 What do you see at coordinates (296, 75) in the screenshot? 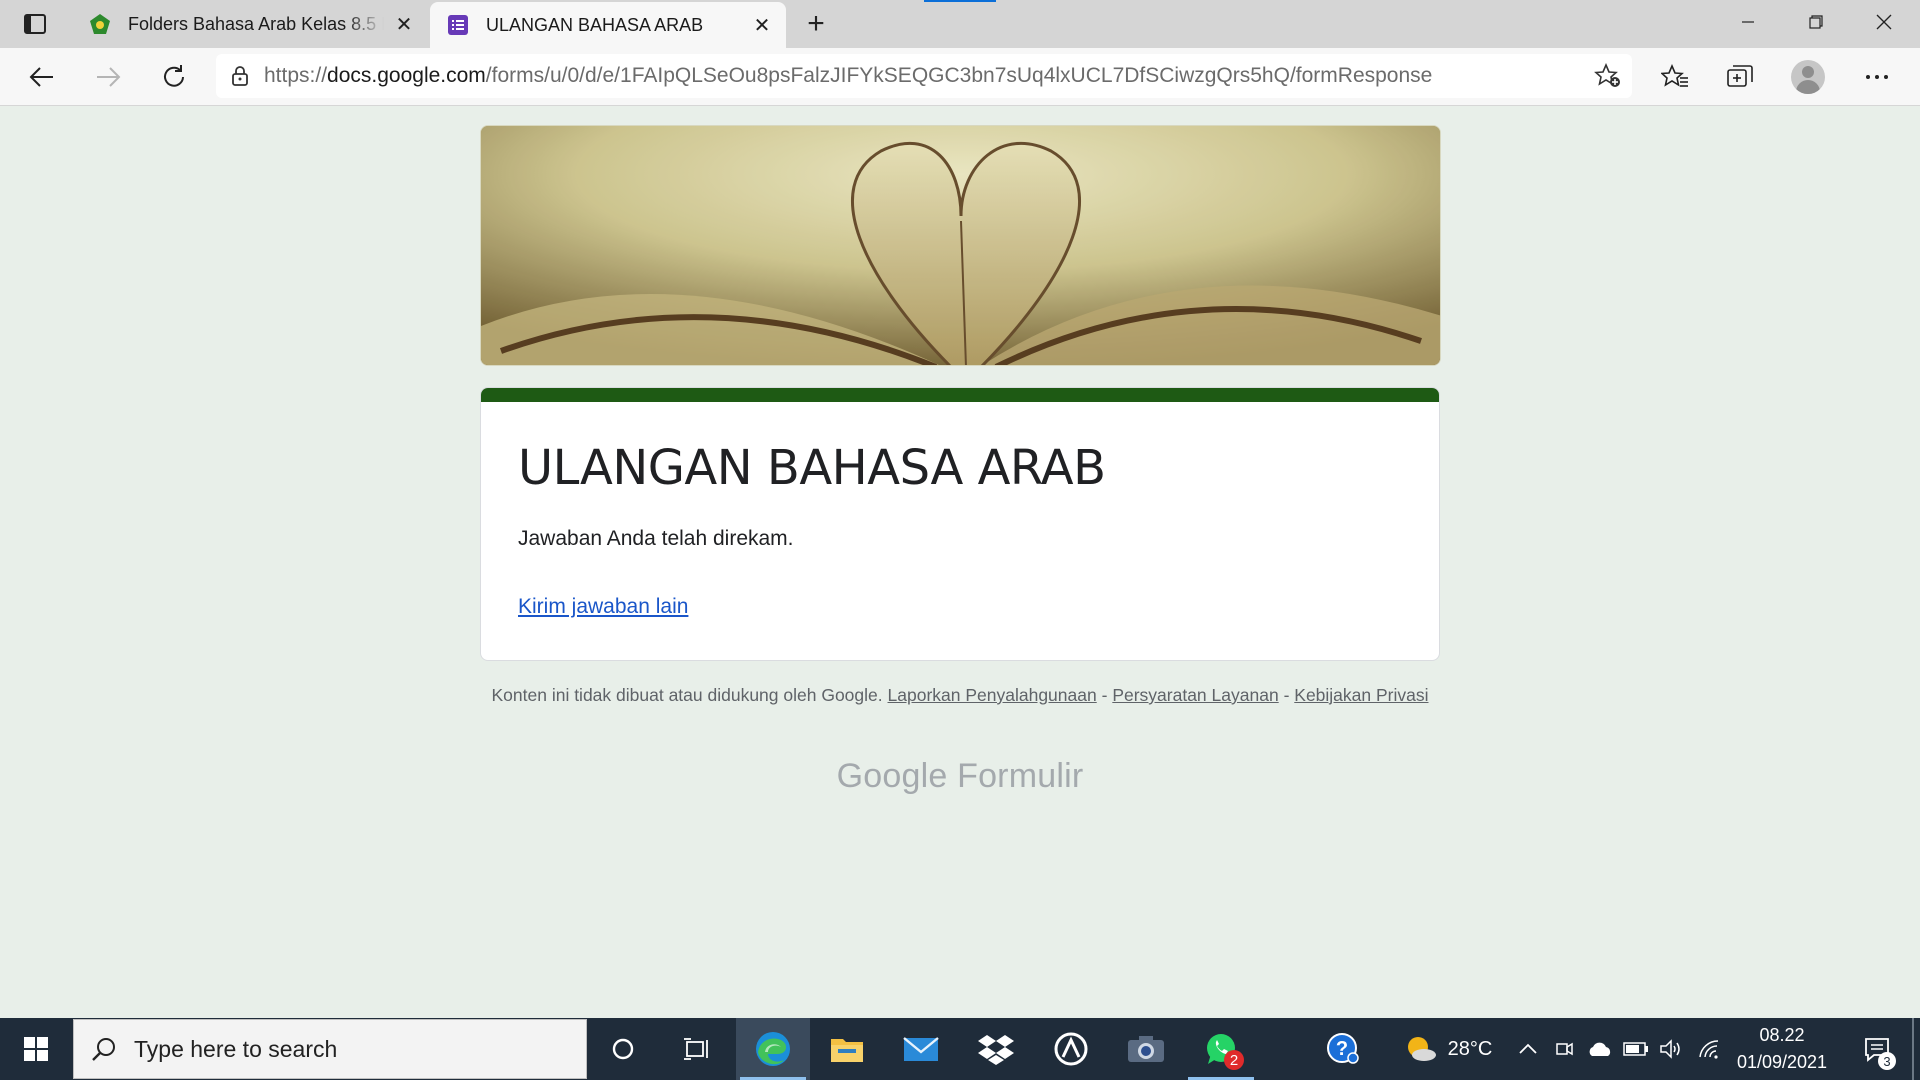
I see `url-scheme: https://` at bounding box center [296, 75].